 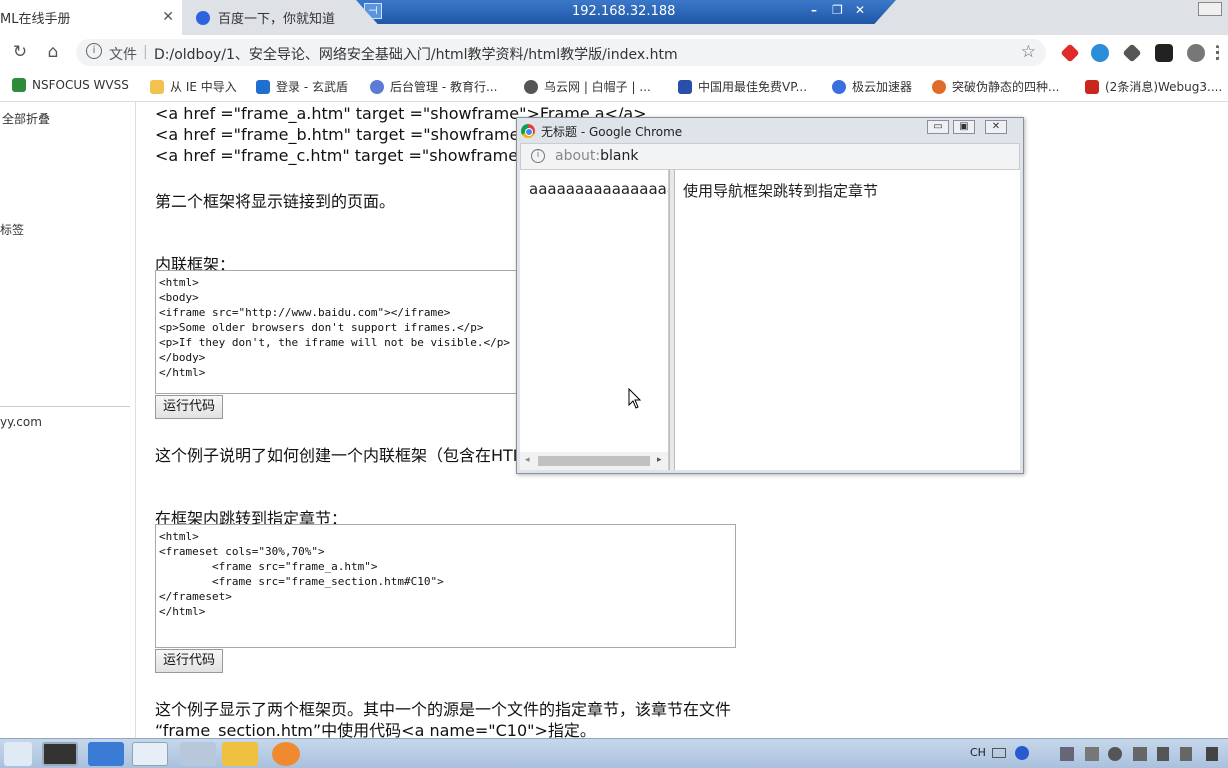 What do you see at coordinates (189, 661) in the screenshot?
I see `run-code-button-2: 运行代码` at bounding box center [189, 661].